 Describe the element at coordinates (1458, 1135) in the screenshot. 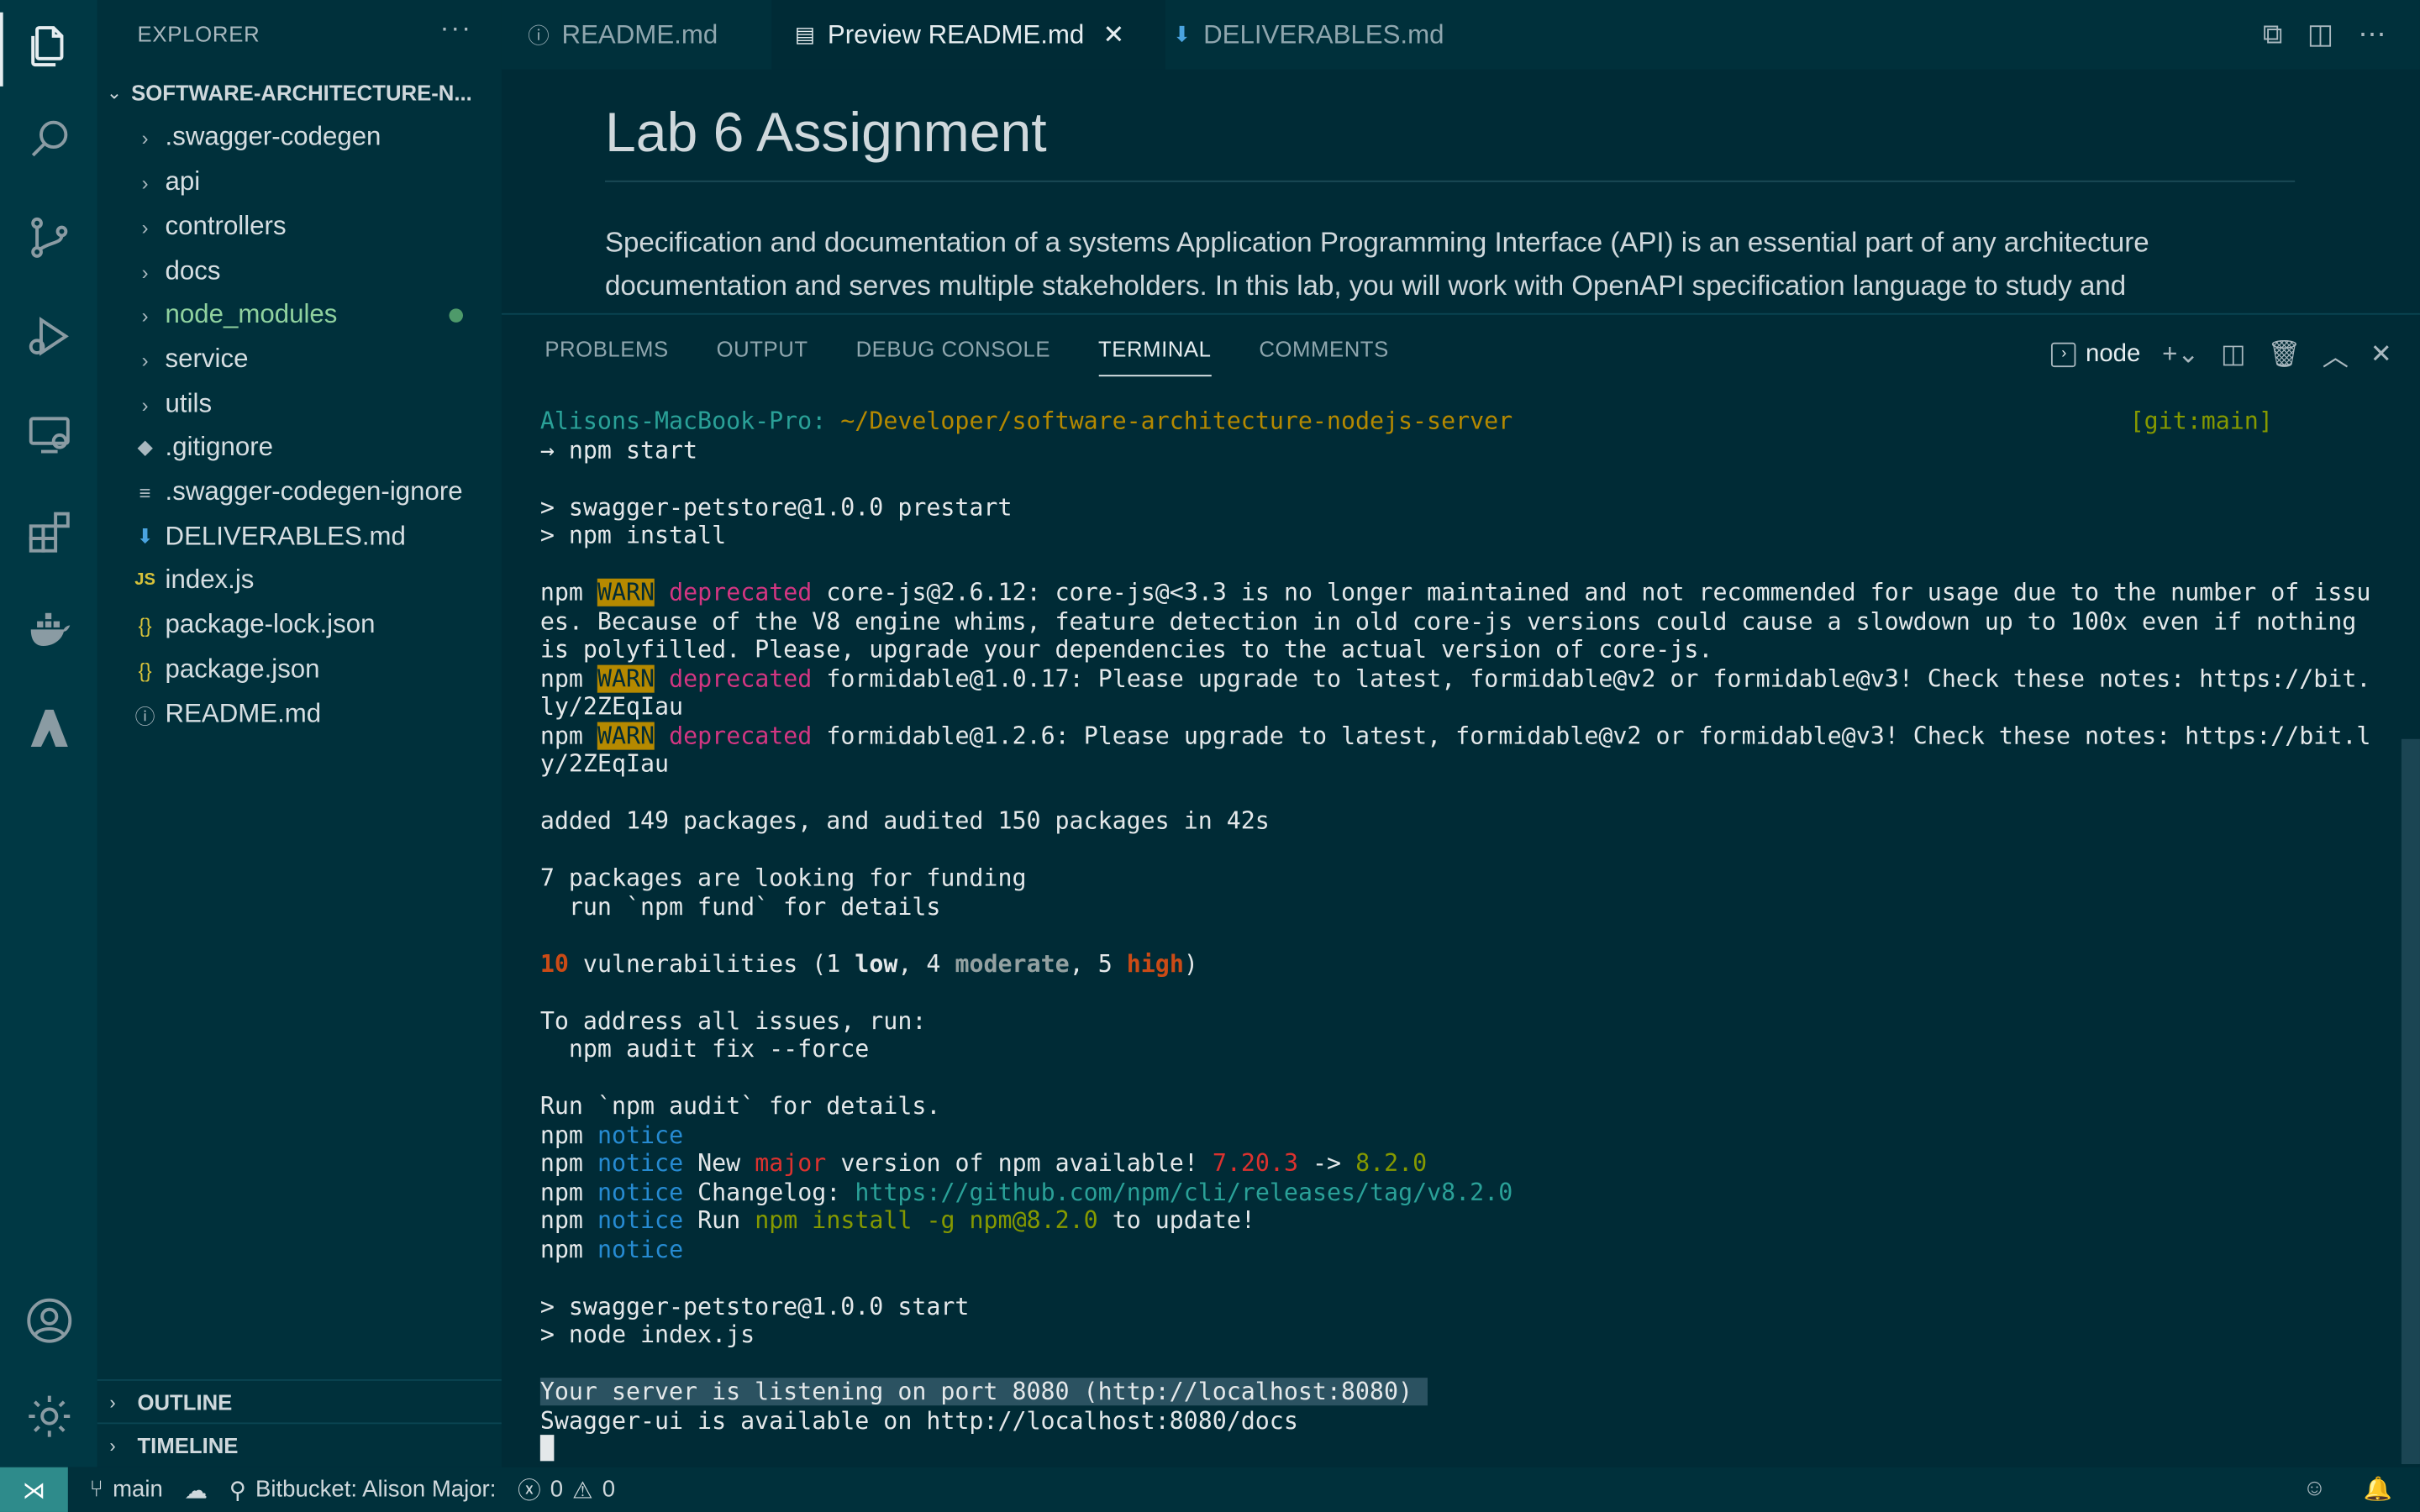

I see `terminal-line: npm notice` at that location.